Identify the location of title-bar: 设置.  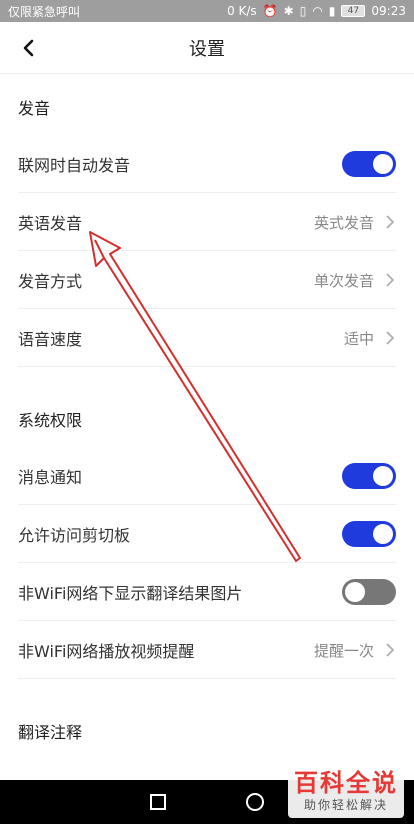
(207, 48).